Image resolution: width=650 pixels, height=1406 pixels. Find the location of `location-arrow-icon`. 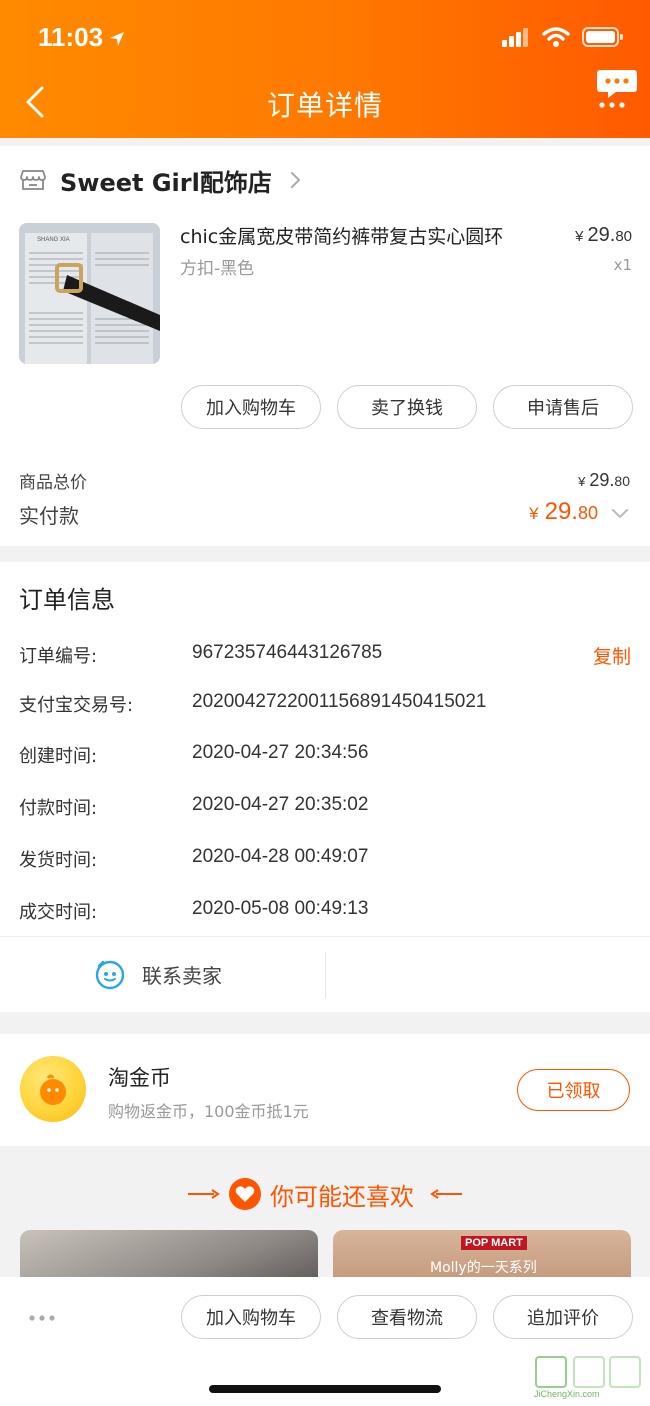

location-arrow-icon is located at coordinates (117, 39).